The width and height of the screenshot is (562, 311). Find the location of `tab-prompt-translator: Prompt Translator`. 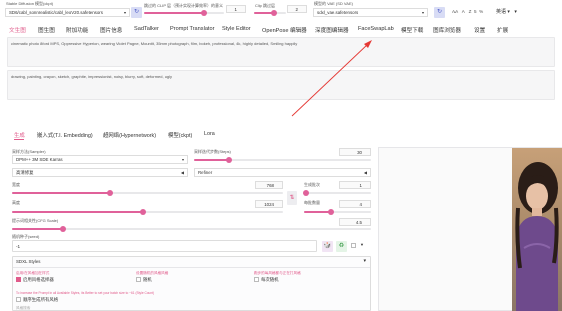

tab-prompt-translator: Prompt Translator is located at coordinates (192, 29).